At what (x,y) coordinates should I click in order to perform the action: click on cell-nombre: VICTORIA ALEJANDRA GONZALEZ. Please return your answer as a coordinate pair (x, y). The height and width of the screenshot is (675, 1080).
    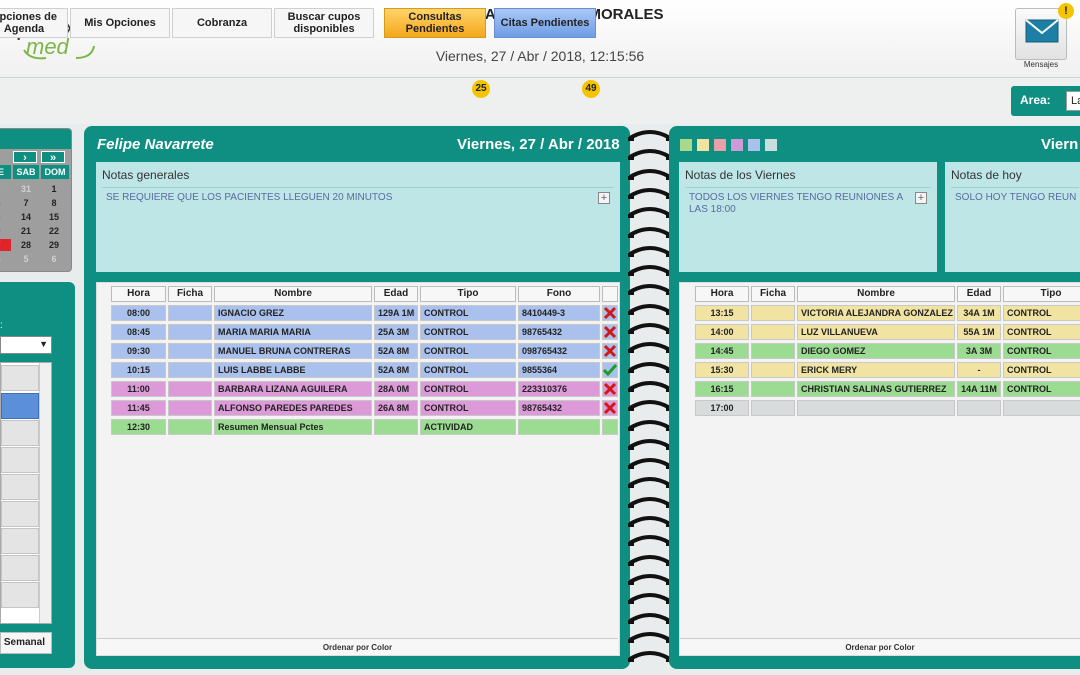
    Looking at the image, I should click on (876, 313).